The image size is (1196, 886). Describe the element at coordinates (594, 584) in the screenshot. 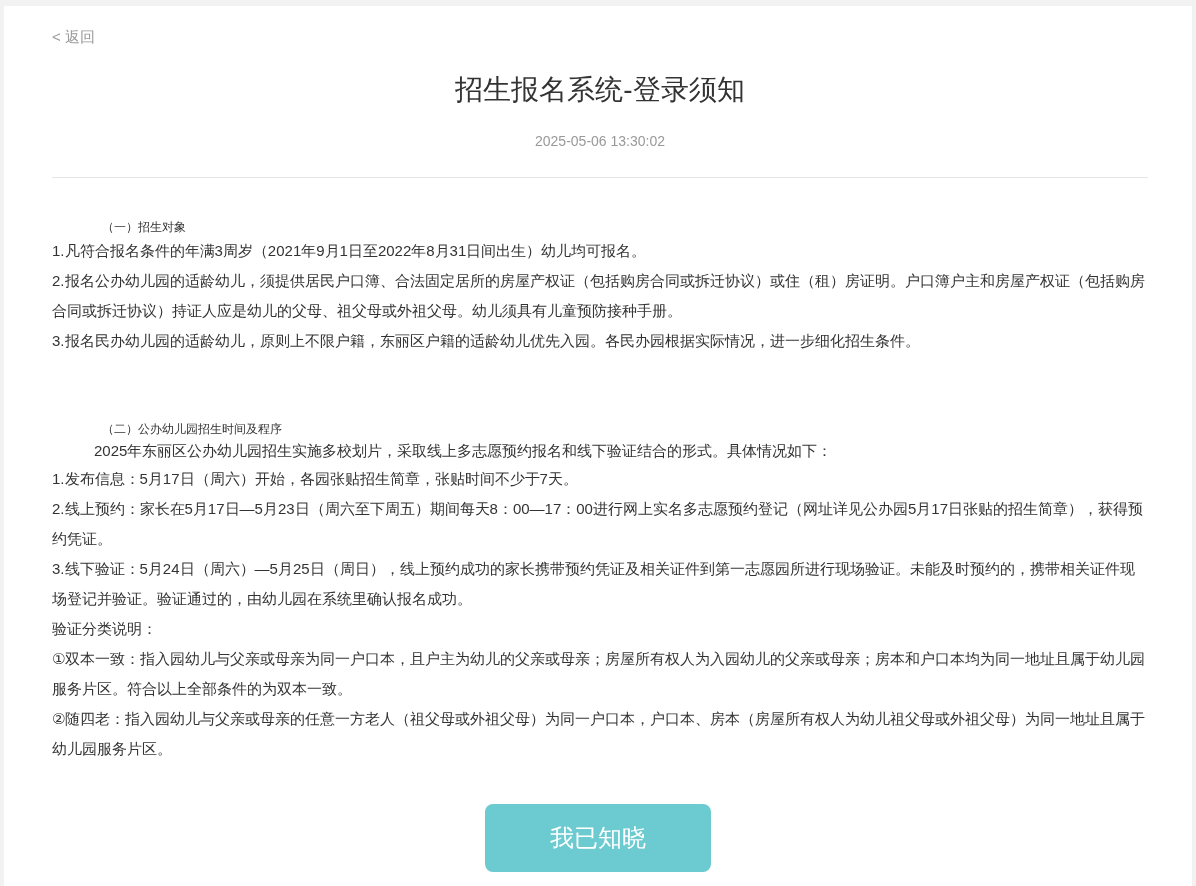

I see `notice-paragraph: 3.线下验证：5月24日（周六）—5月25日（周日），线上预约成功的家长携带预约凭证及相关证件到第一志愿园所进行现场验证。未能及时预约的，携带相关证件现场登记并验证。验证通过的，由幼儿园在系统里确认报名成功。` at that location.